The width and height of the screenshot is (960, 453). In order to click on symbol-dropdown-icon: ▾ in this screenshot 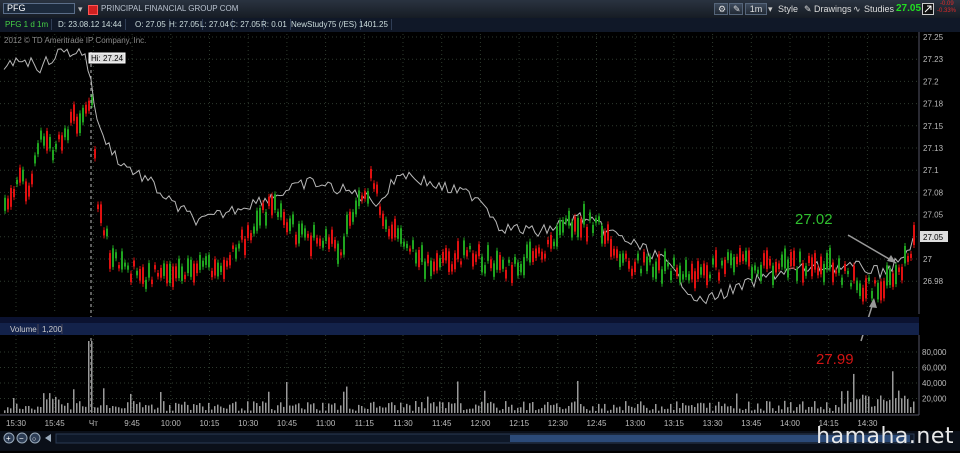, I will do `click(82, 9)`.